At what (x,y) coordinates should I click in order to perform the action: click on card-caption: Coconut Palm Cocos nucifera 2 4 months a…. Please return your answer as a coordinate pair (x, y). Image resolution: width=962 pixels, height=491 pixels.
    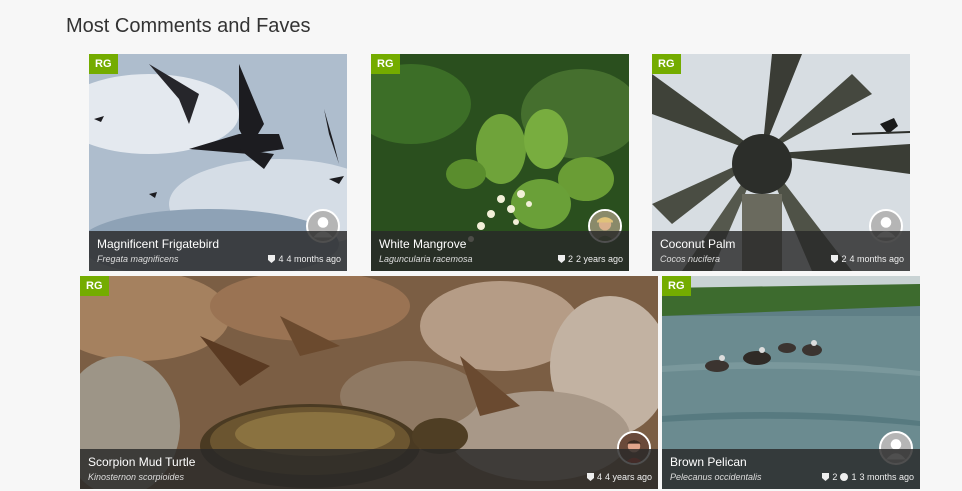
    Looking at the image, I should click on (781, 251).